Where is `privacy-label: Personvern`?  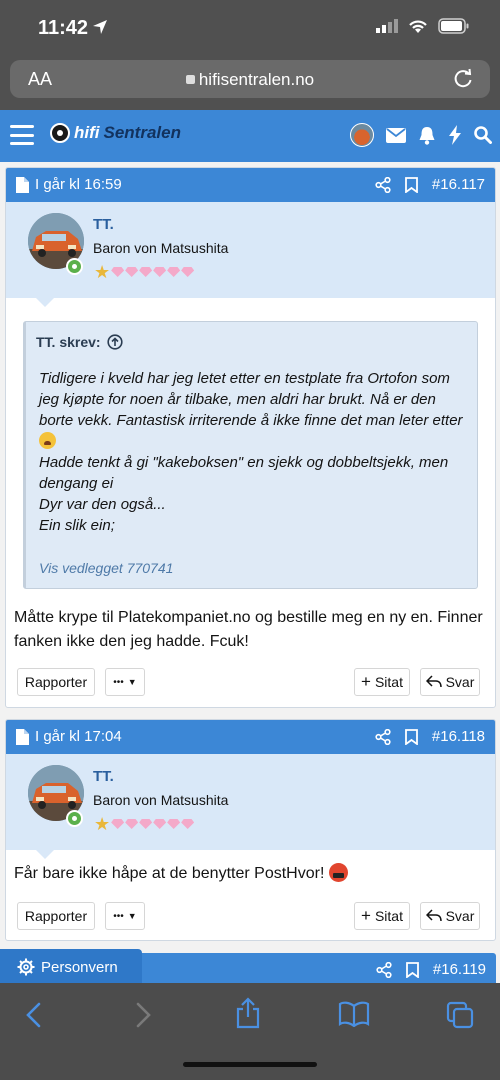
privacy-label: Personvern is located at coordinates (79, 967).